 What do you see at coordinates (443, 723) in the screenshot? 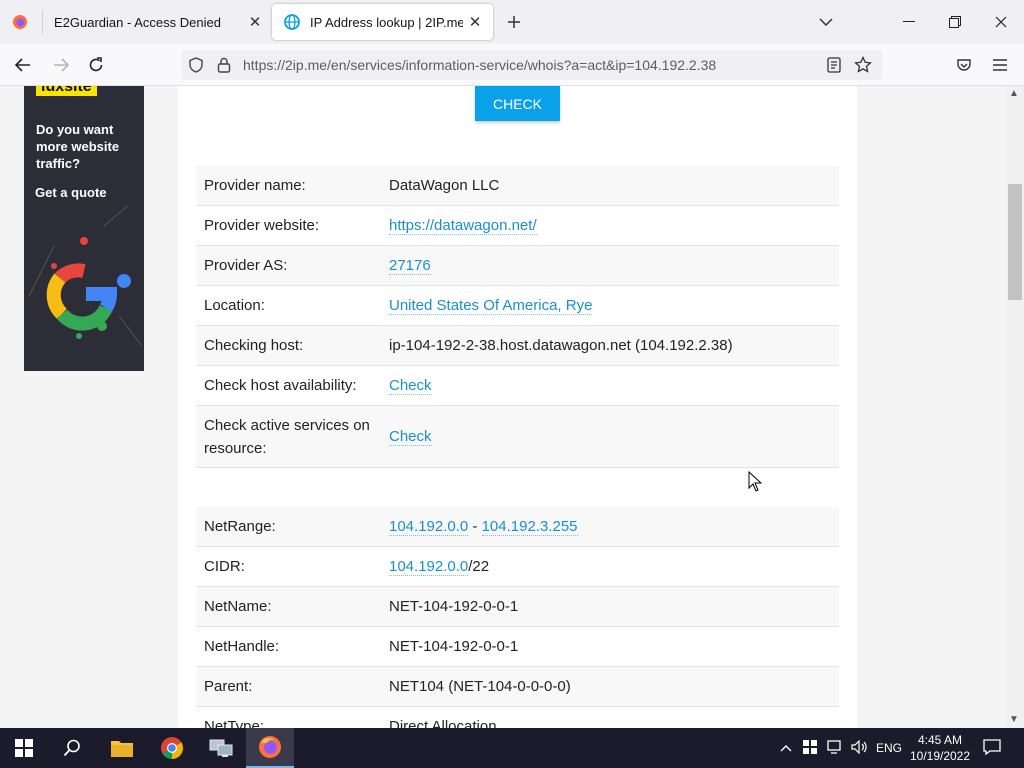
I see `row-value: Direct Allocation` at bounding box center [443, 723].